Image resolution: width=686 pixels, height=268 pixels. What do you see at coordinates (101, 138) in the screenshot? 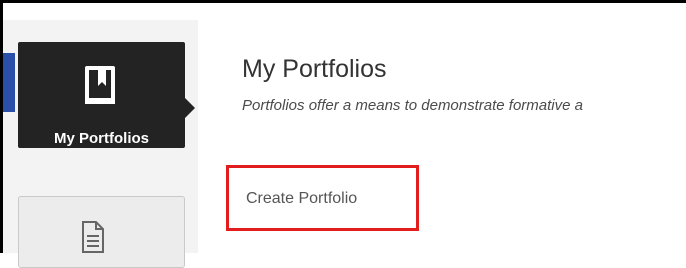
I see `nav-item-label: My Portfolios` at bounding box center [101, 138].